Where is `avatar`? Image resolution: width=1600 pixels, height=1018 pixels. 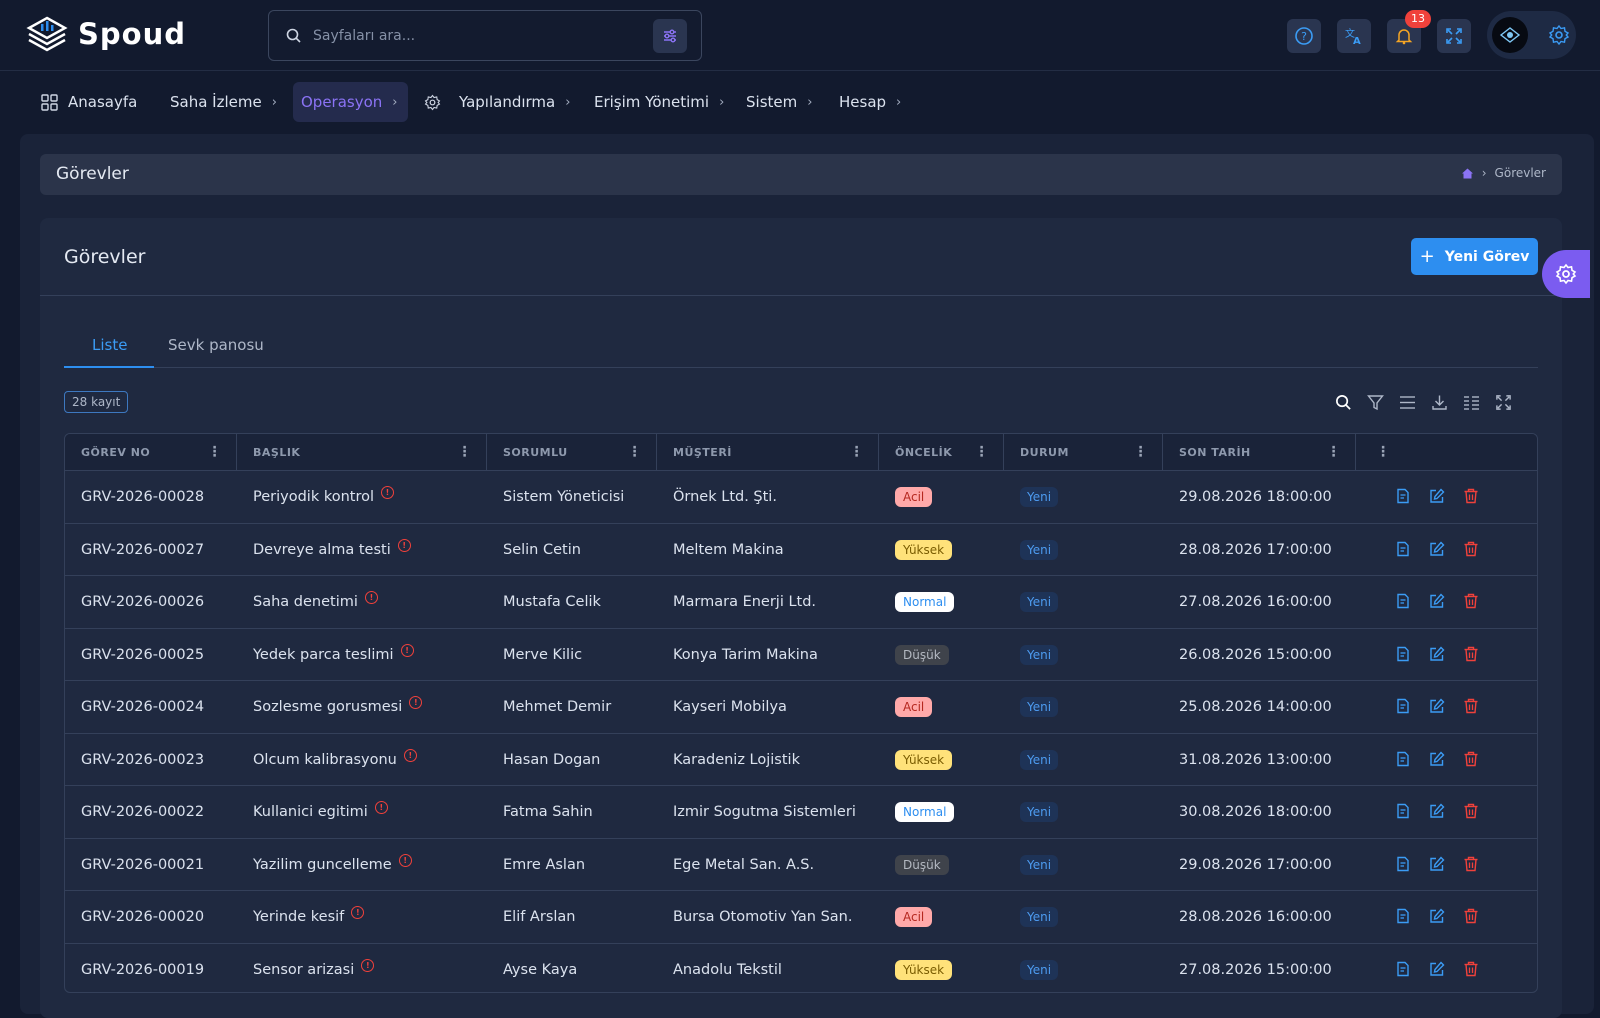 avatar is located at coordinates (1510, 35).